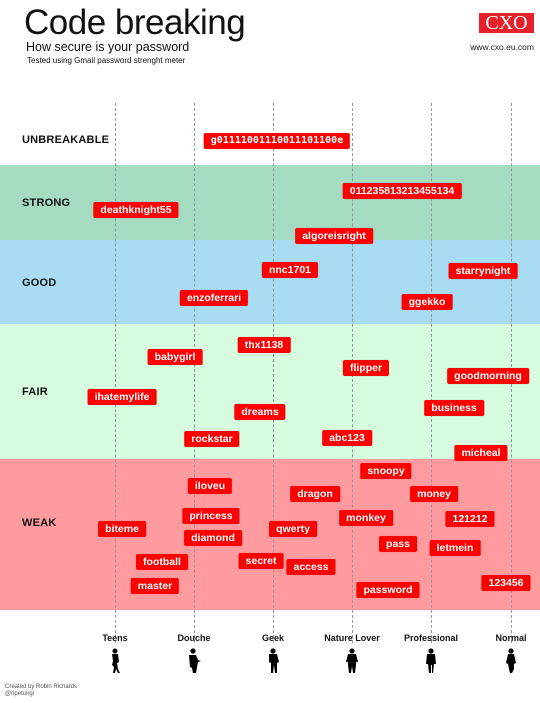 The height and width of the screenshot is (703, 540). What do you see at coordinates (334, 236) in the screenshot?
I see `password-badge: algoreisright` at bounding box center [334, 236].